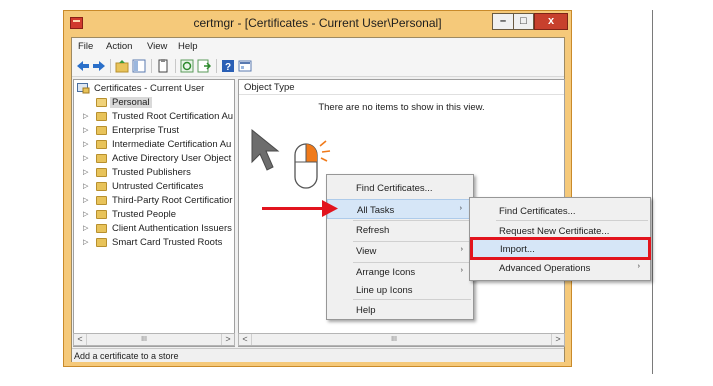 The width and height of the screenshot is (713, 386). Describe the element at coordinates (83, 66) in the screenshot. I see `back-arrow-icon` at that location.